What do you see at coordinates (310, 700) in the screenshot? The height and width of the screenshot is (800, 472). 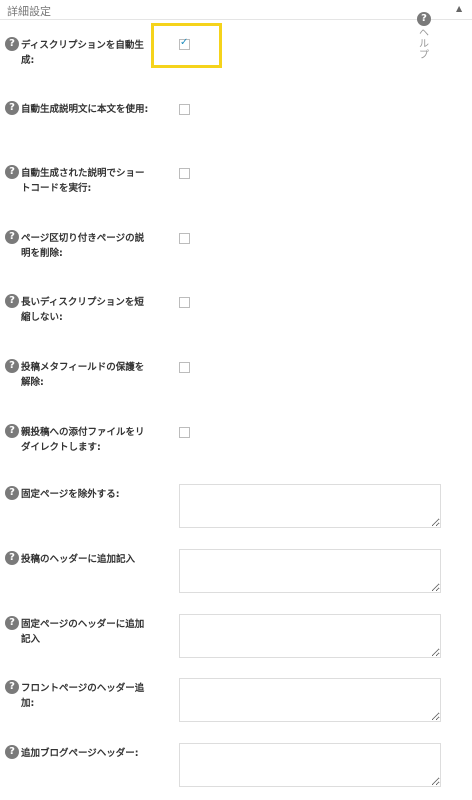 I see `front-page-header-textarea` at bounding box center [310, 700].